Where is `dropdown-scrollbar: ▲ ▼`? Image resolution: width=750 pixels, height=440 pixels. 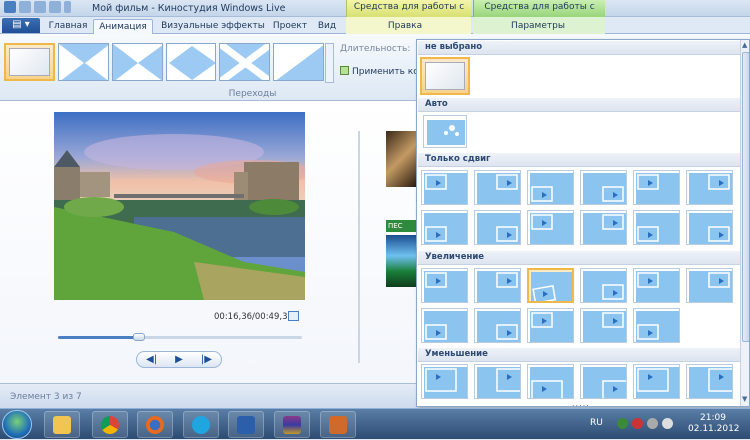
dropdown-scrollbar: ▲ ▼ is located at coordinates (744, 223).